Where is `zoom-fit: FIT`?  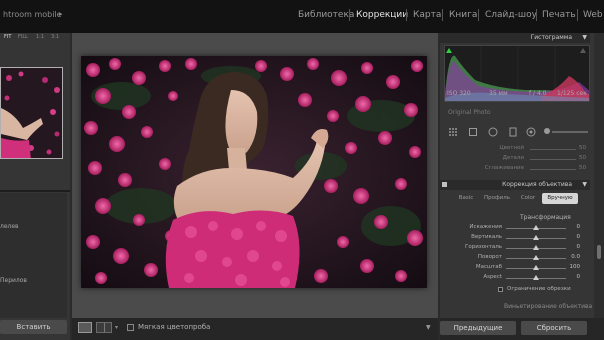 zoom-fit: FIT is located at coordinates (7, 37).